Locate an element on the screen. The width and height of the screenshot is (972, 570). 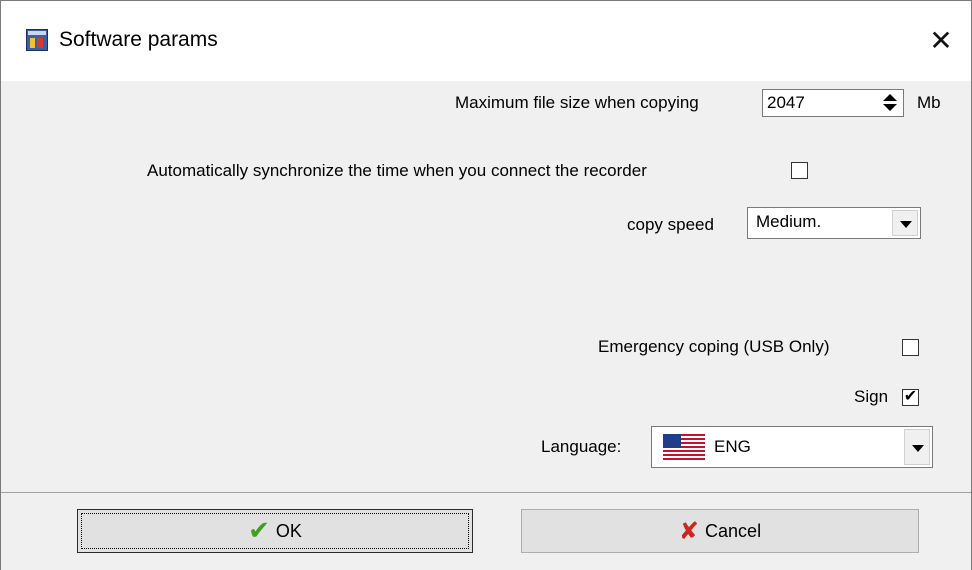
language-dropdown-button is located at coordinates (917, 447).